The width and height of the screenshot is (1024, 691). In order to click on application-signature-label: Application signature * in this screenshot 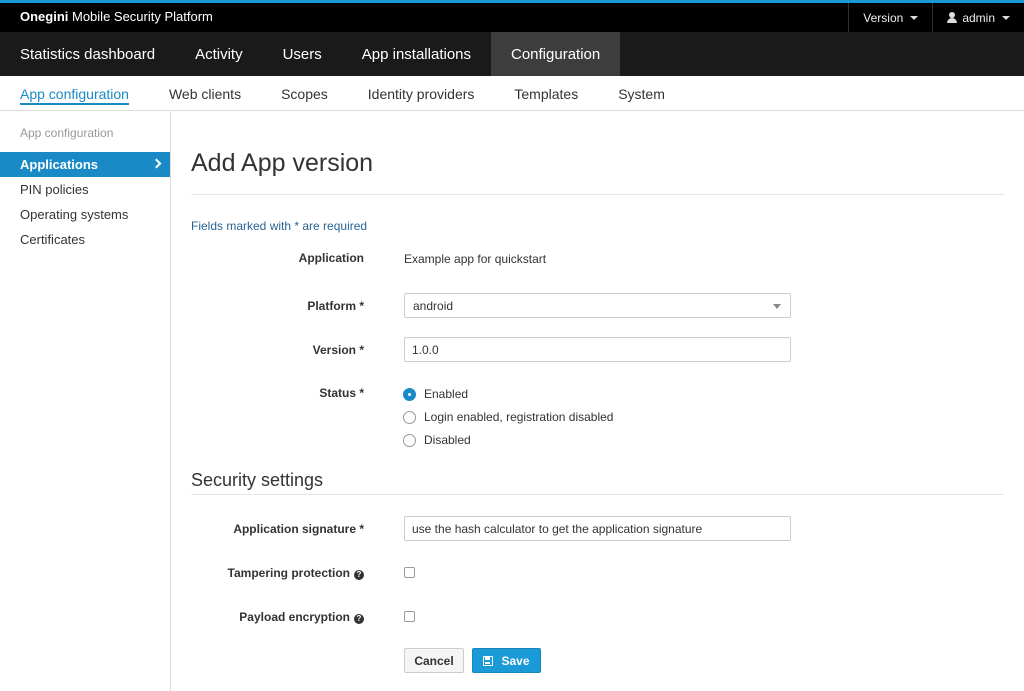, I will do `click(298, 529)`.